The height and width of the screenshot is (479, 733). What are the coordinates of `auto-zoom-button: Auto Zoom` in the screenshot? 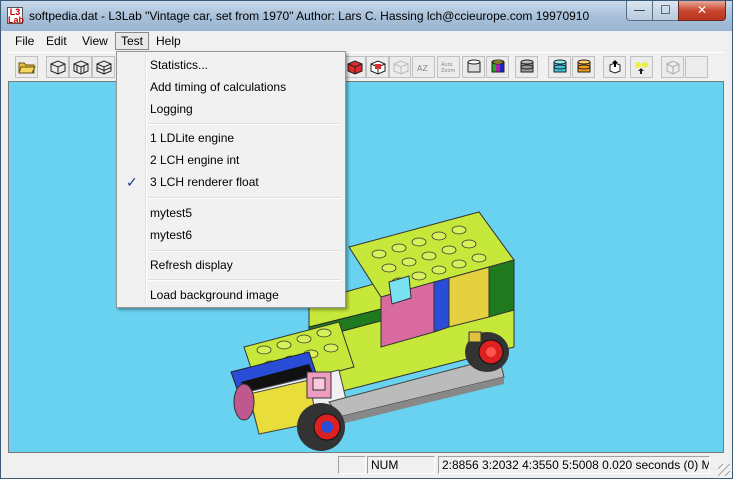 It's located at (448, 67).